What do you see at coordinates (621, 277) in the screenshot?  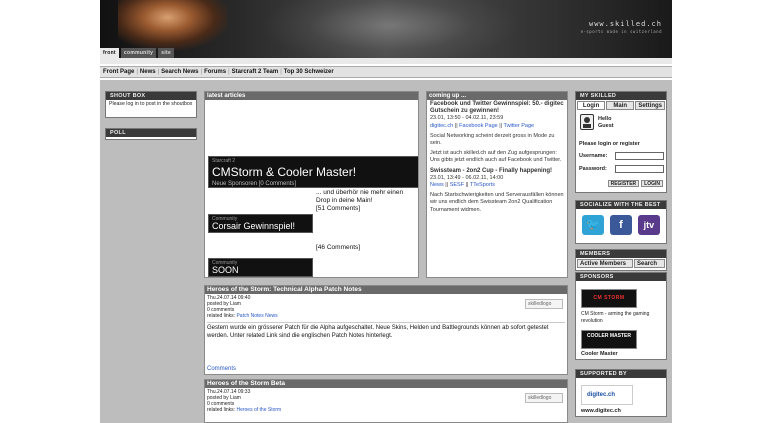 I see `sponsors-title: SPONSORS` at bounding box center [621, 277].